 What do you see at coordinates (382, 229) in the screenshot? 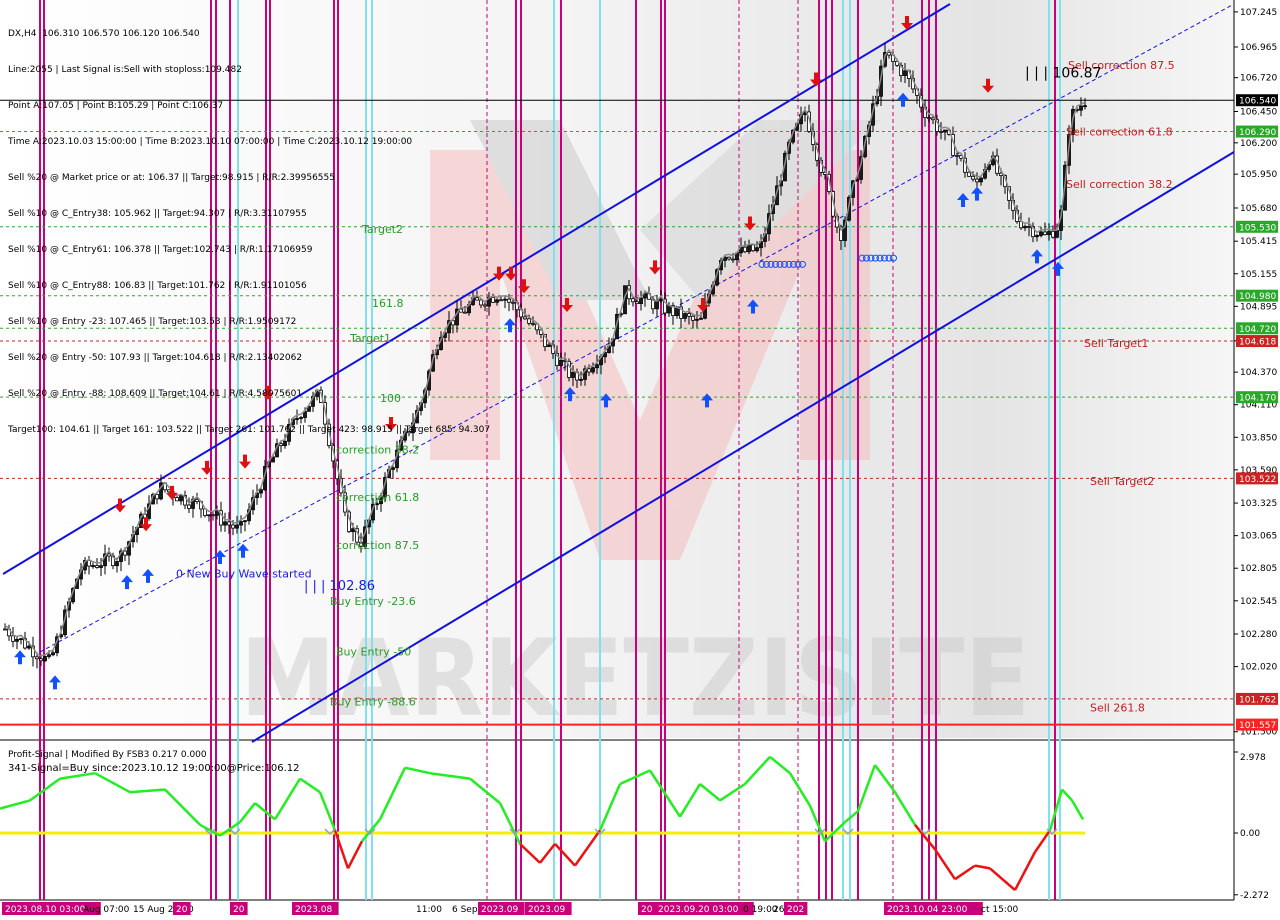
I see `fib-label: Target2` at bounding box center [382, 229].